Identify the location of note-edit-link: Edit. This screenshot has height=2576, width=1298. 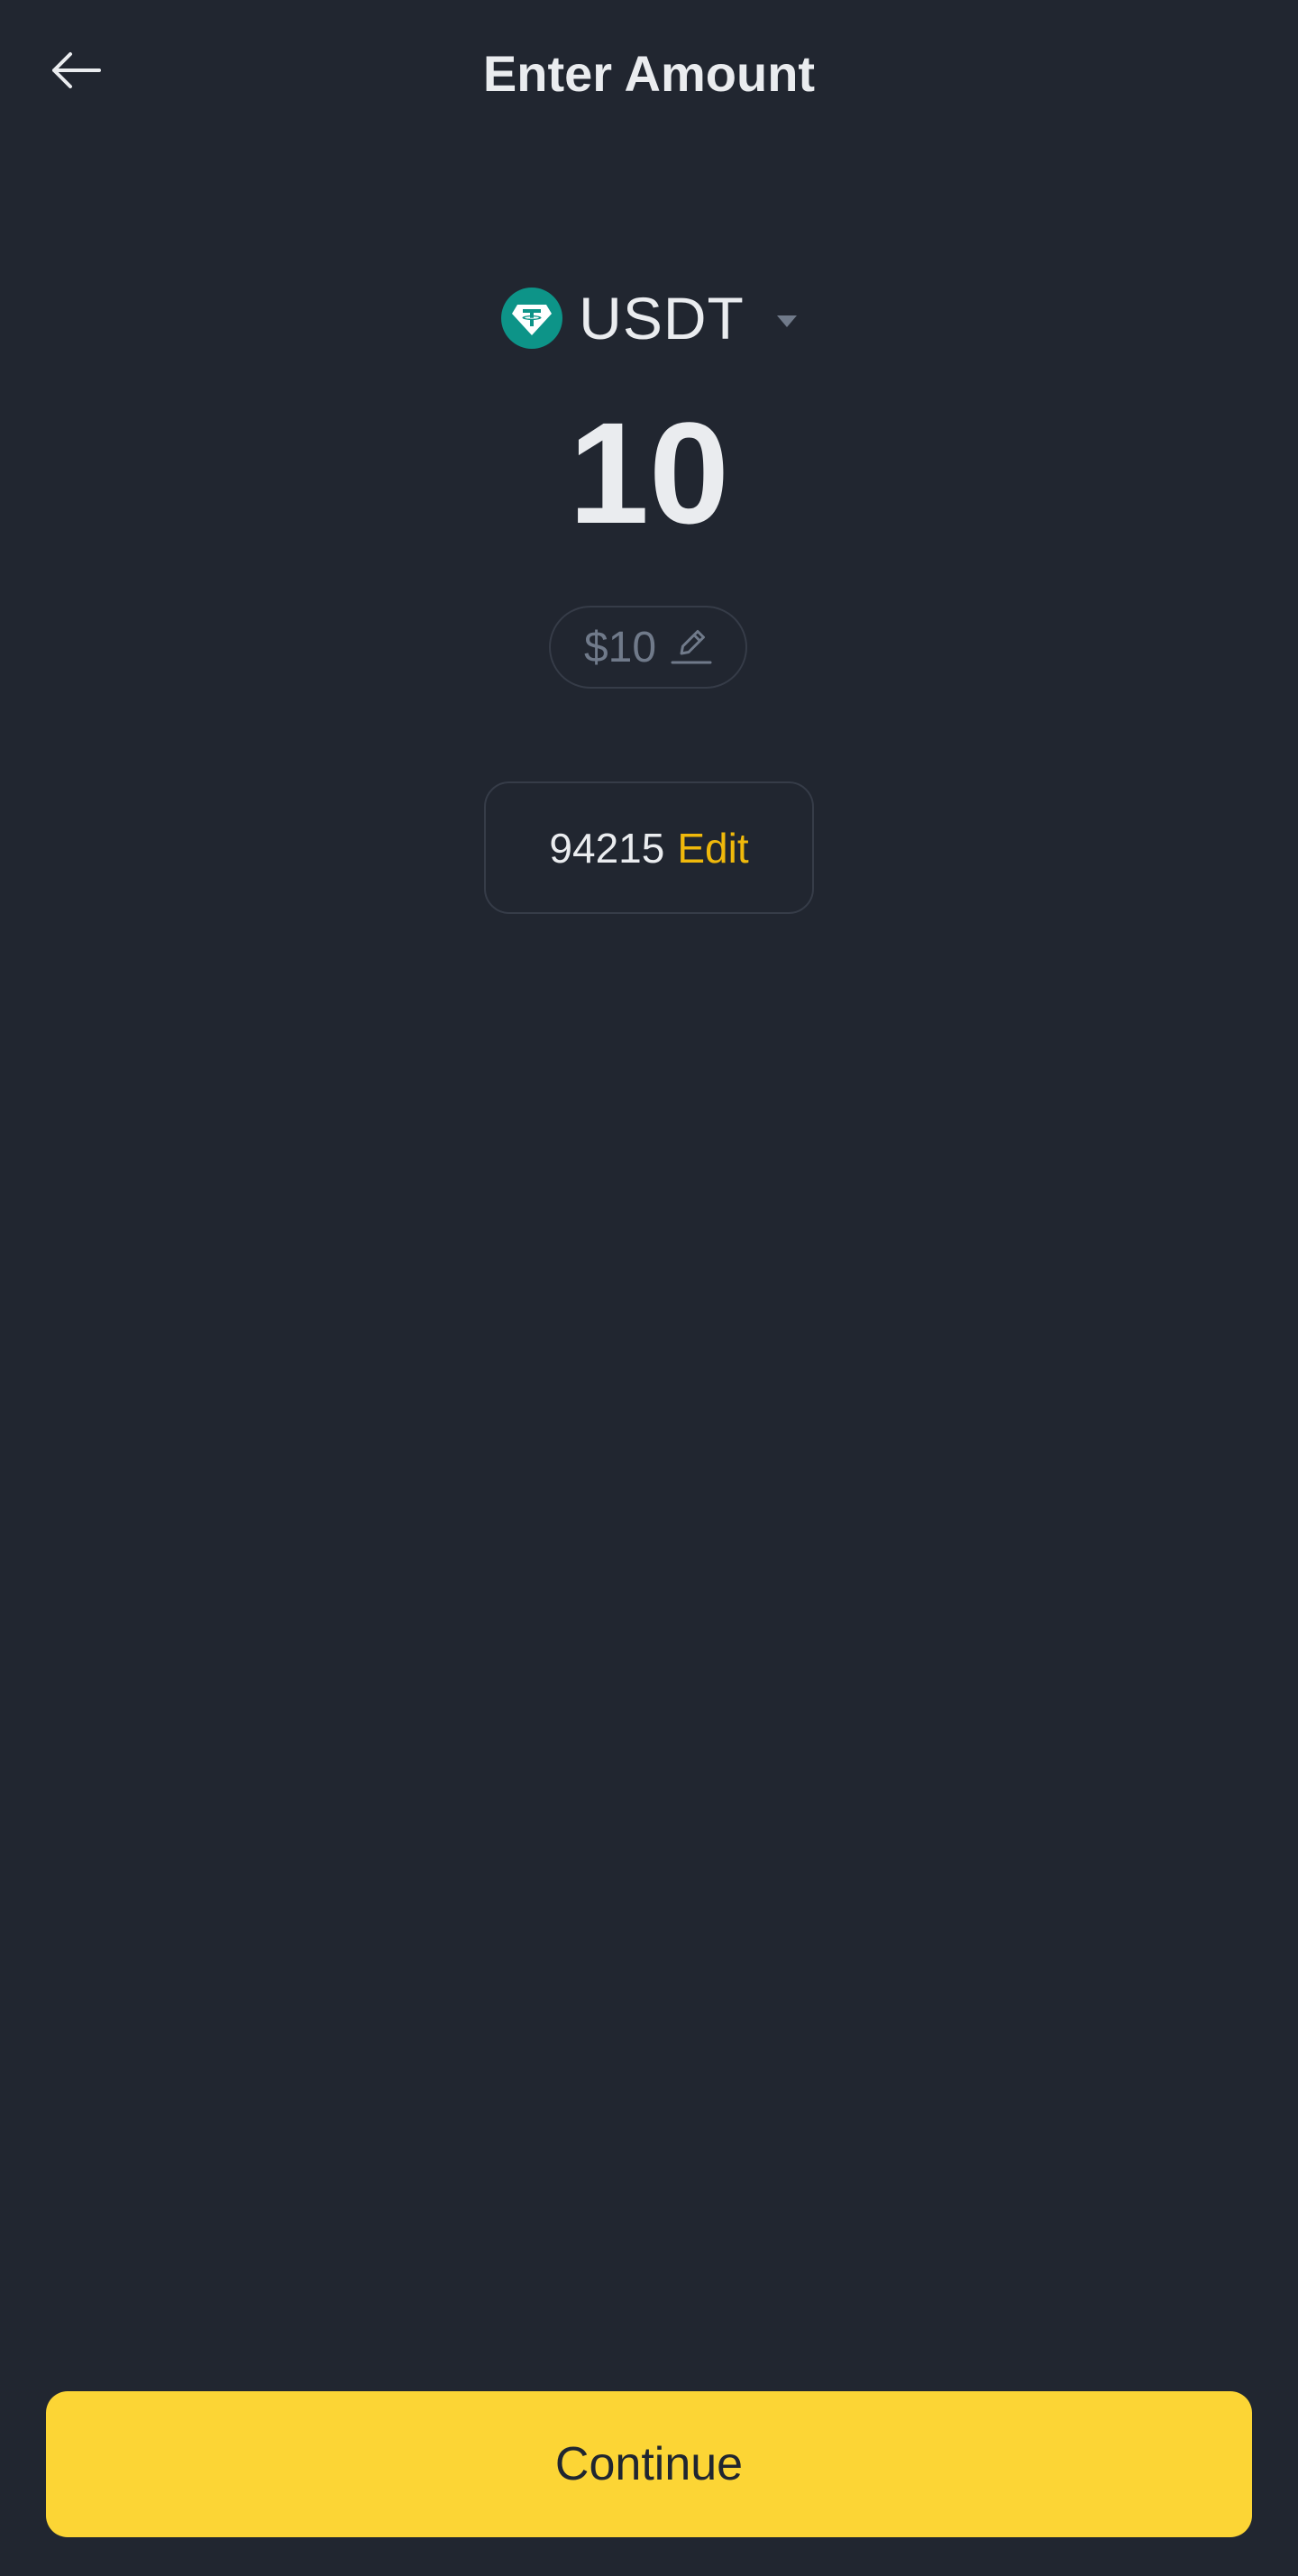
(712, 848).